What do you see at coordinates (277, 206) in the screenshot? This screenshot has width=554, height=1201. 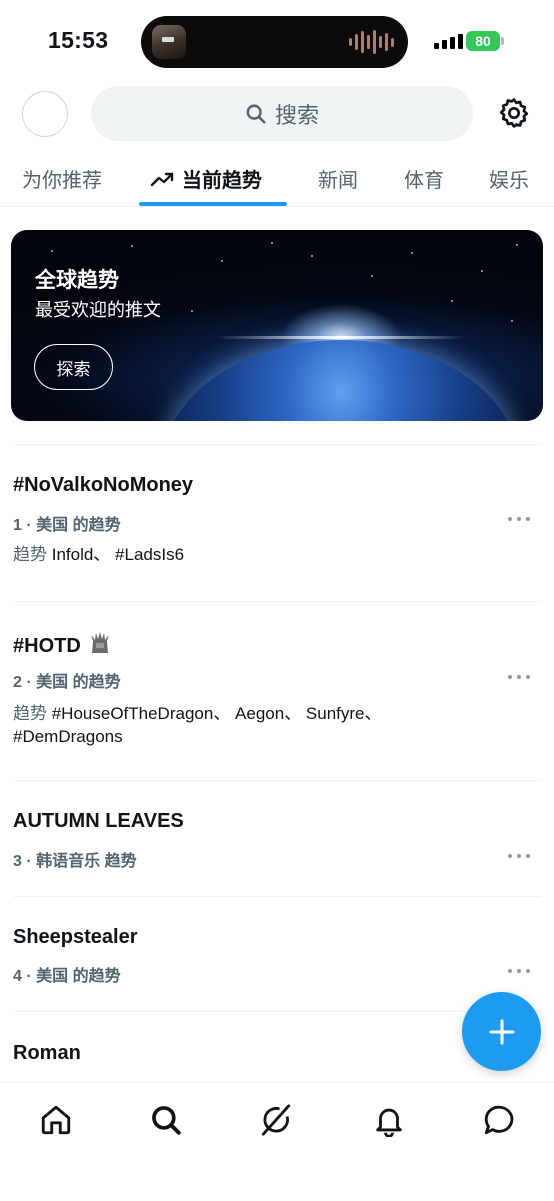 I see `tabs-divider` at bounding box center [277, 206].